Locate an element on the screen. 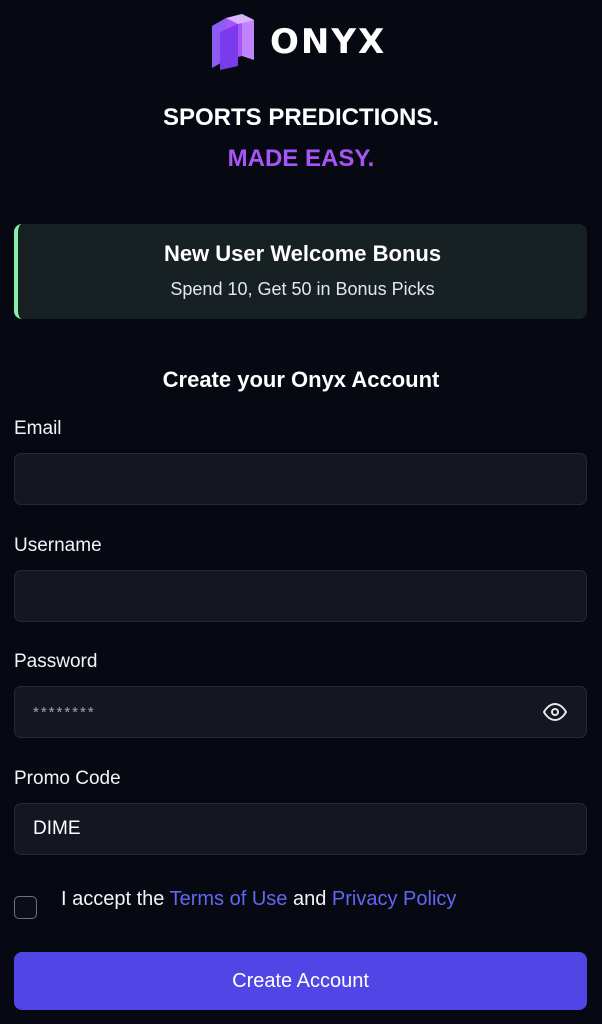 The width and height of the screenshot is (602, 1024). promo-code-field-box is located at coordinates (300, 829).